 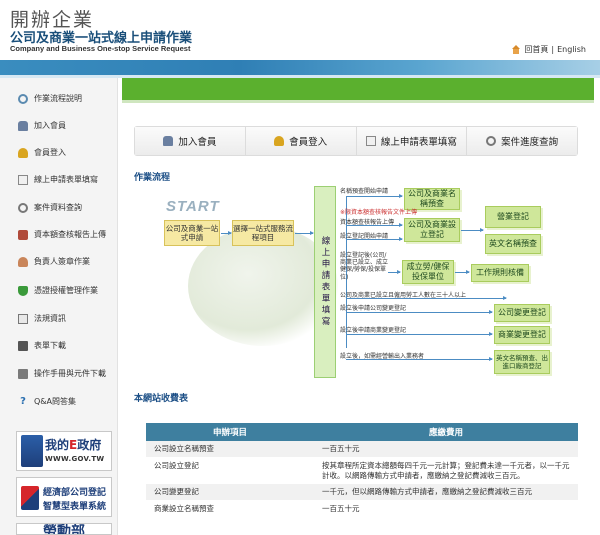 What do you see at coordinates (446, 492) in the screenshot?
I see `table-cell-fee: 一千元，但以網路傳輸方式申請者，應繳納之登記費減收三百元` at bounding box center [446, 492].